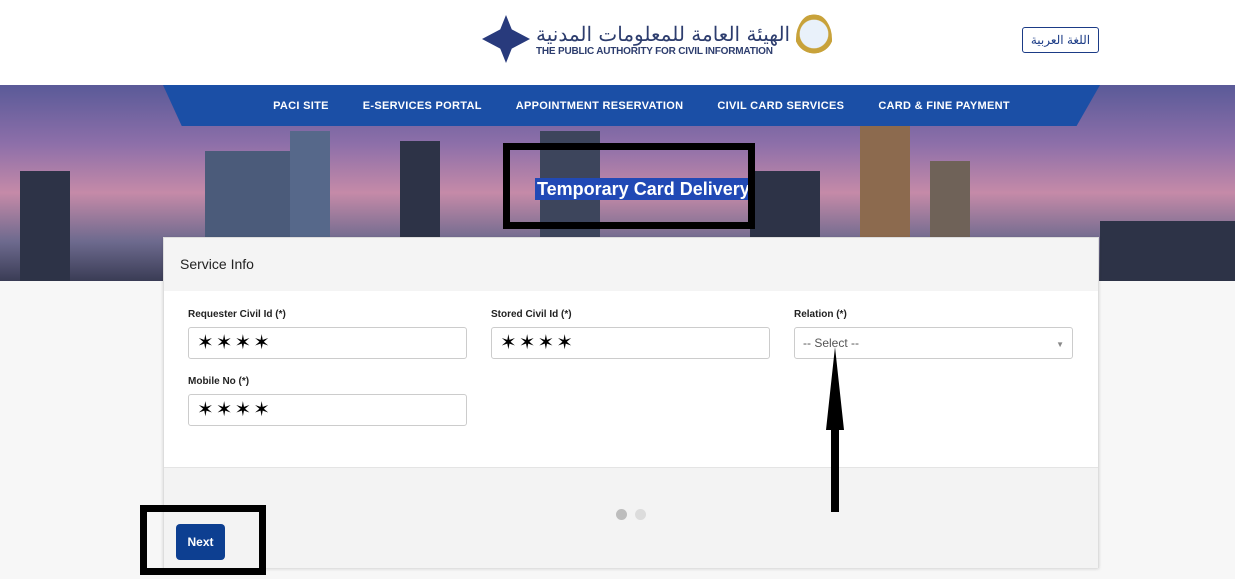  Describe the element at coordinates (327, 343) in the screenshot. I see `requester-civil-id-input: ✶✶✶✶` at that location.